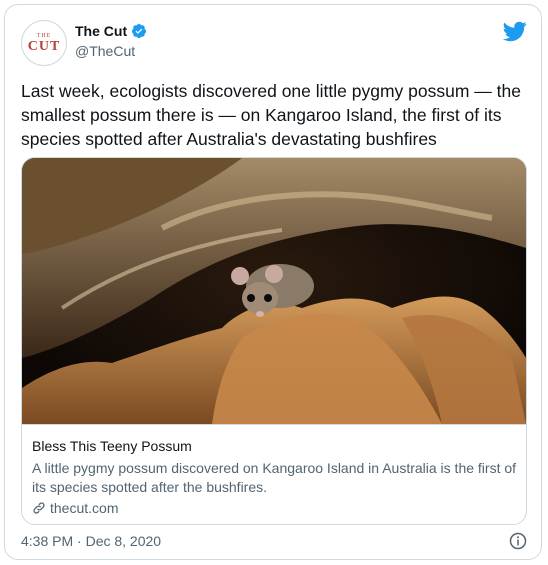 The height and width of the screenshot is (565, 548). I want to click on card-title: Bless This Teeny Possum, so click(112, 446).